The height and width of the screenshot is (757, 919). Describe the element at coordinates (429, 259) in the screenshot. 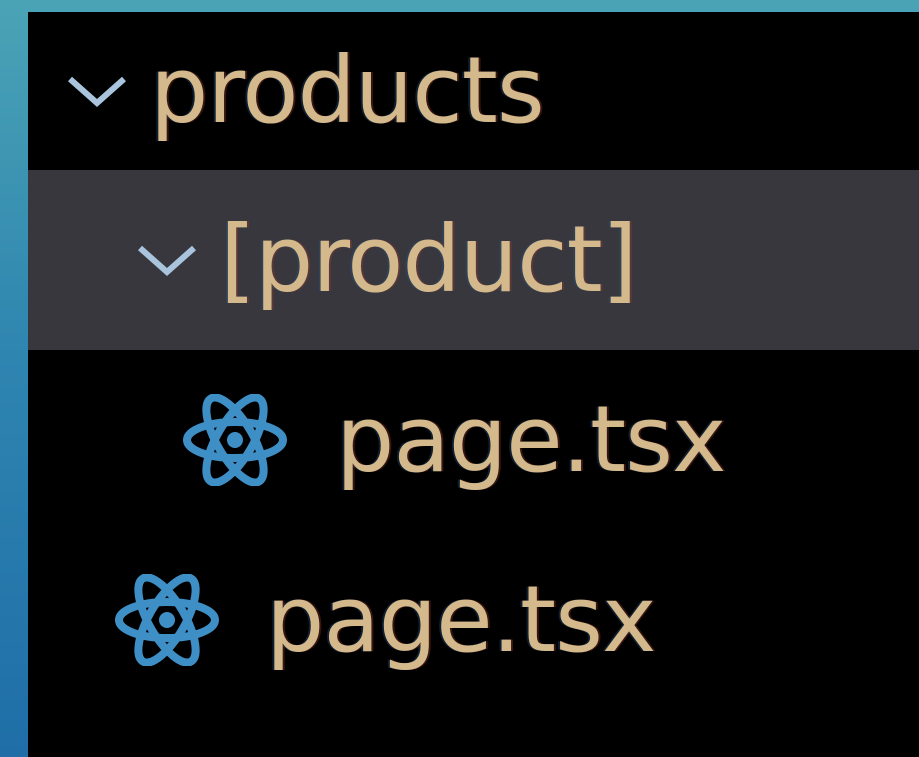

I see `tree-item-label: [product]` at that location.